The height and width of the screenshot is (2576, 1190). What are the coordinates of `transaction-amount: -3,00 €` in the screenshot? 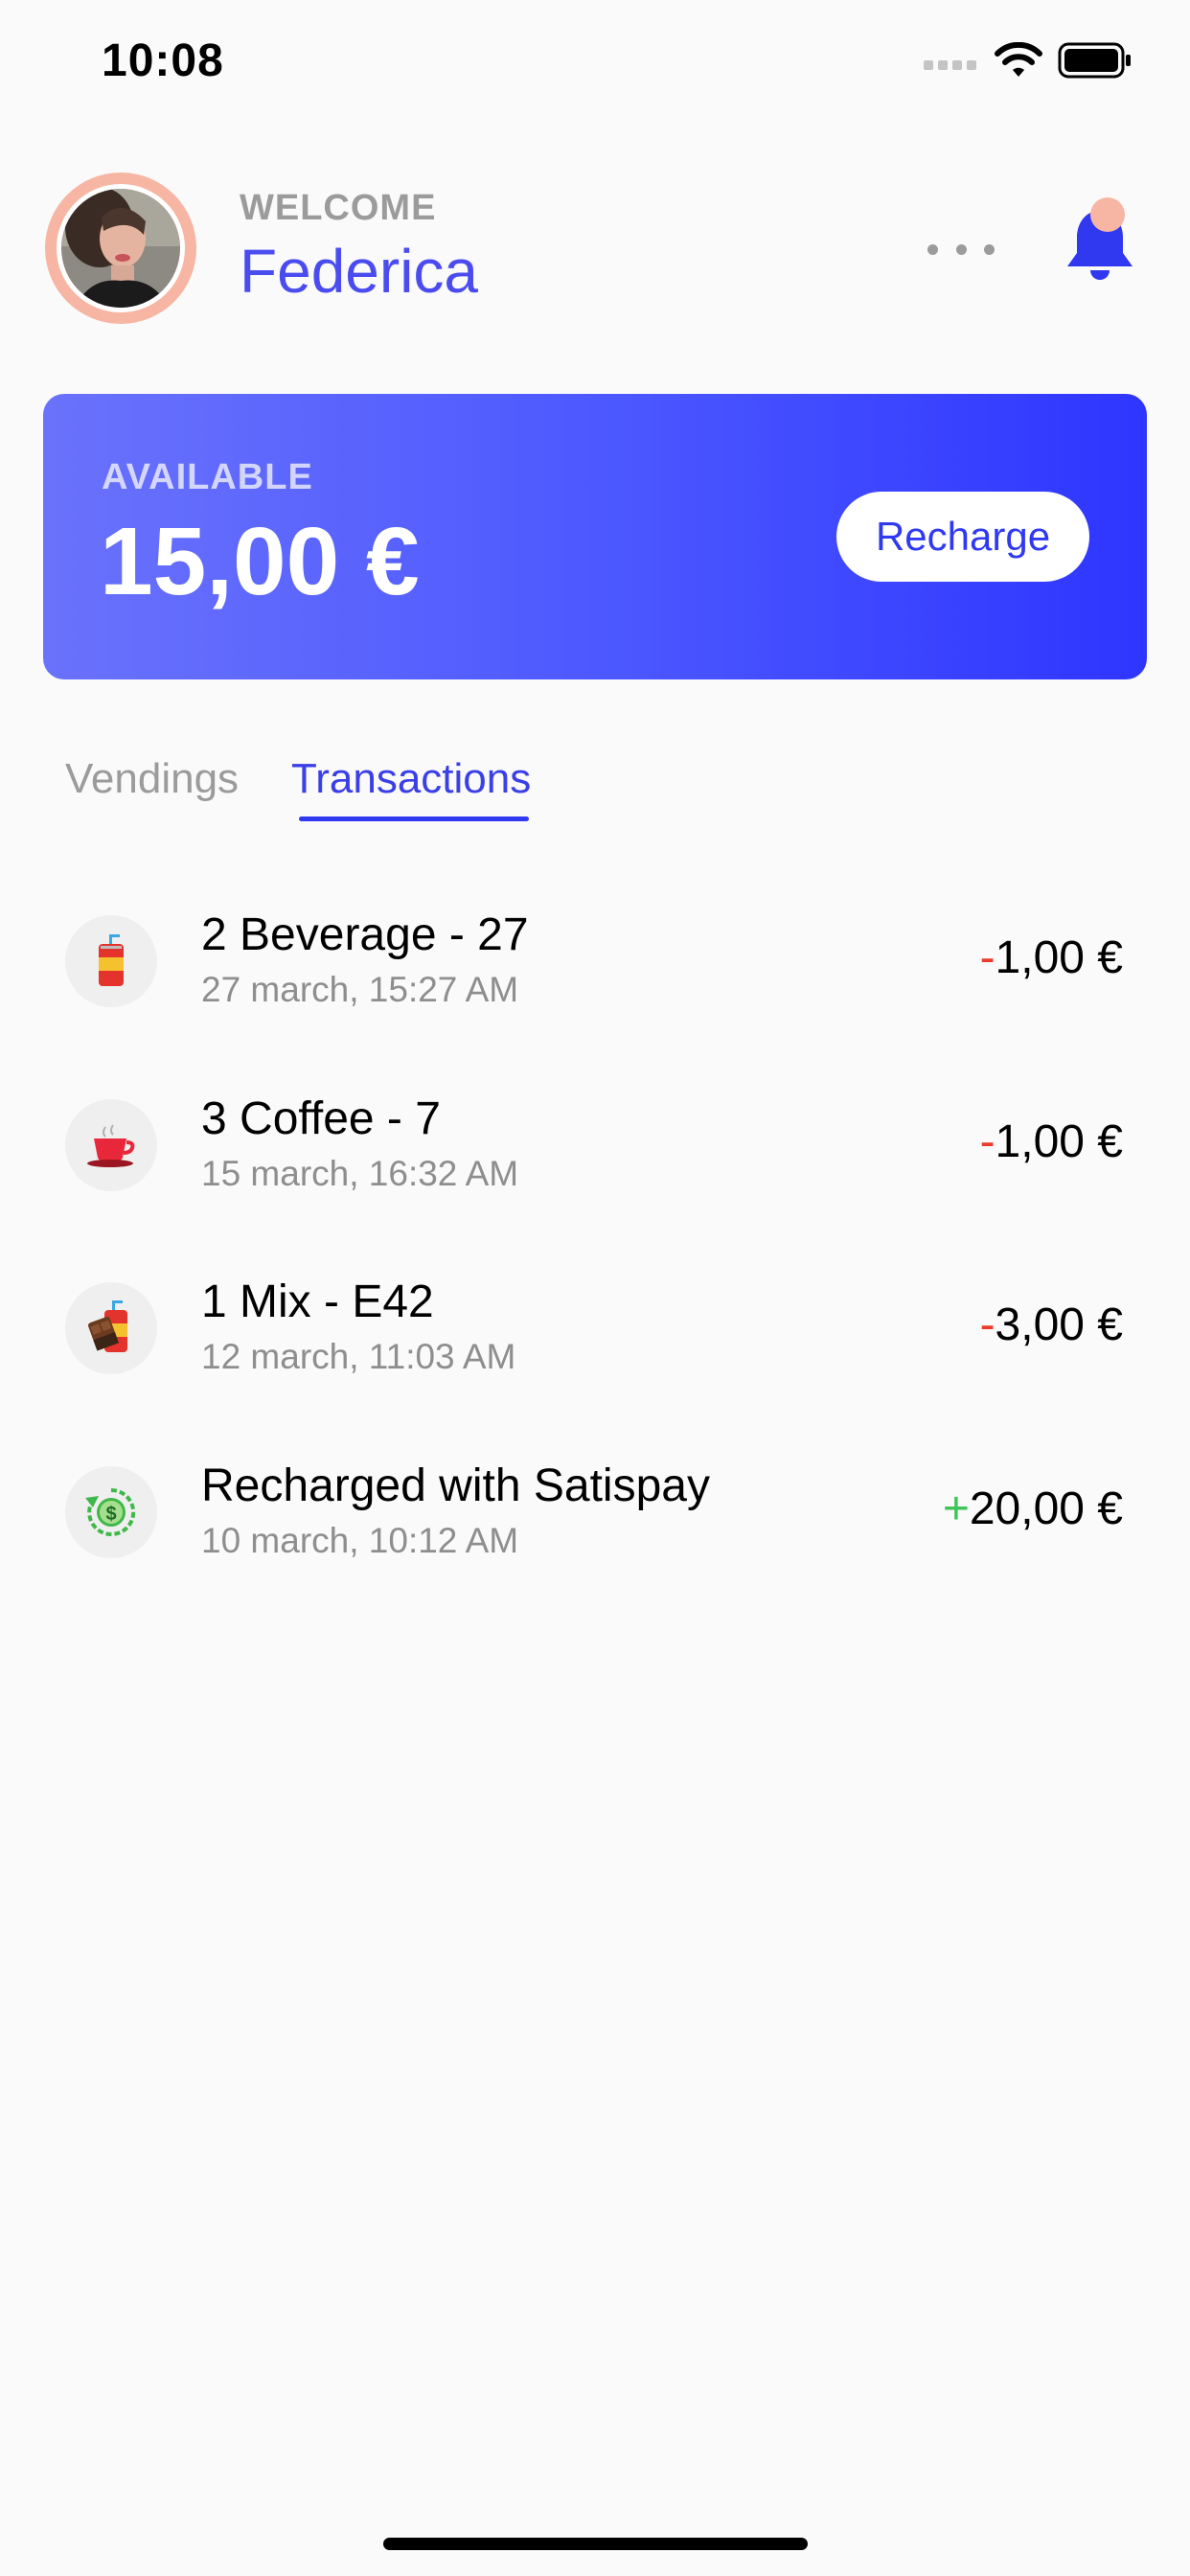 It's located at (1051, 1325).